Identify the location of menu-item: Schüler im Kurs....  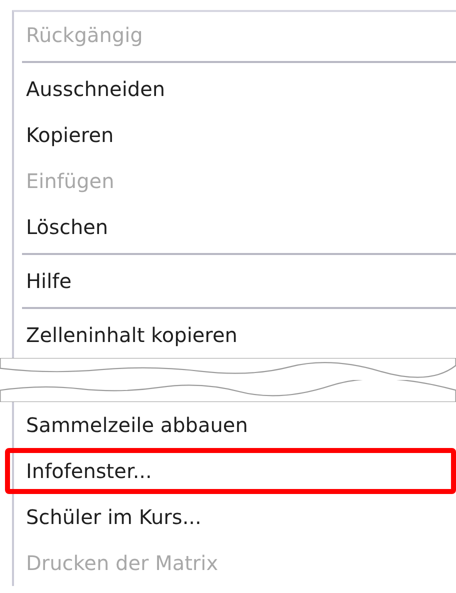
(235, 517).